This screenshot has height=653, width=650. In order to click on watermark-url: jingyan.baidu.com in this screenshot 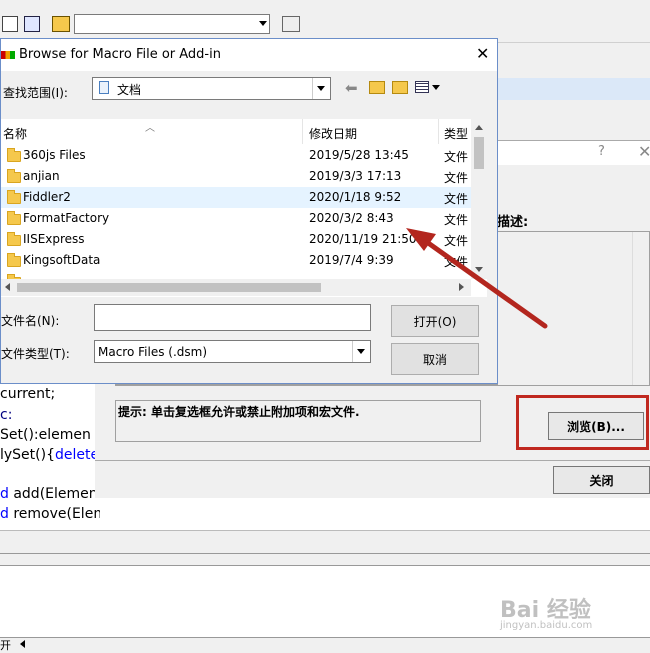, I will do `click(546, 625)`.